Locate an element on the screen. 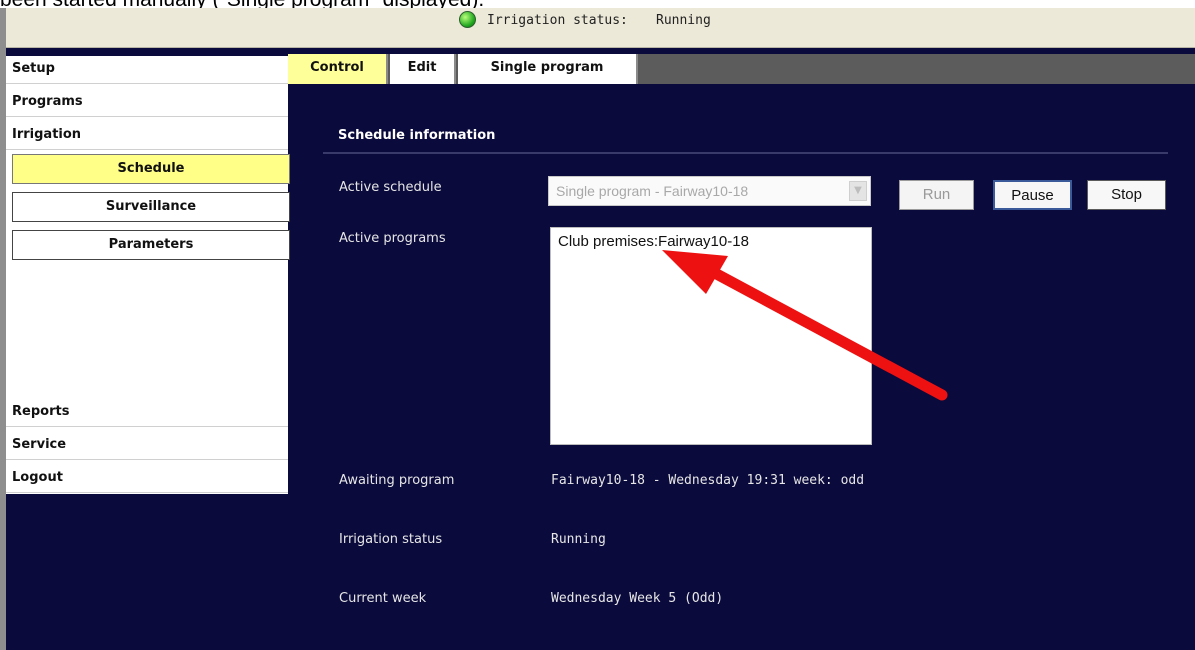  sidebar-item-setup: Setup is located at coordinates (147, 70).